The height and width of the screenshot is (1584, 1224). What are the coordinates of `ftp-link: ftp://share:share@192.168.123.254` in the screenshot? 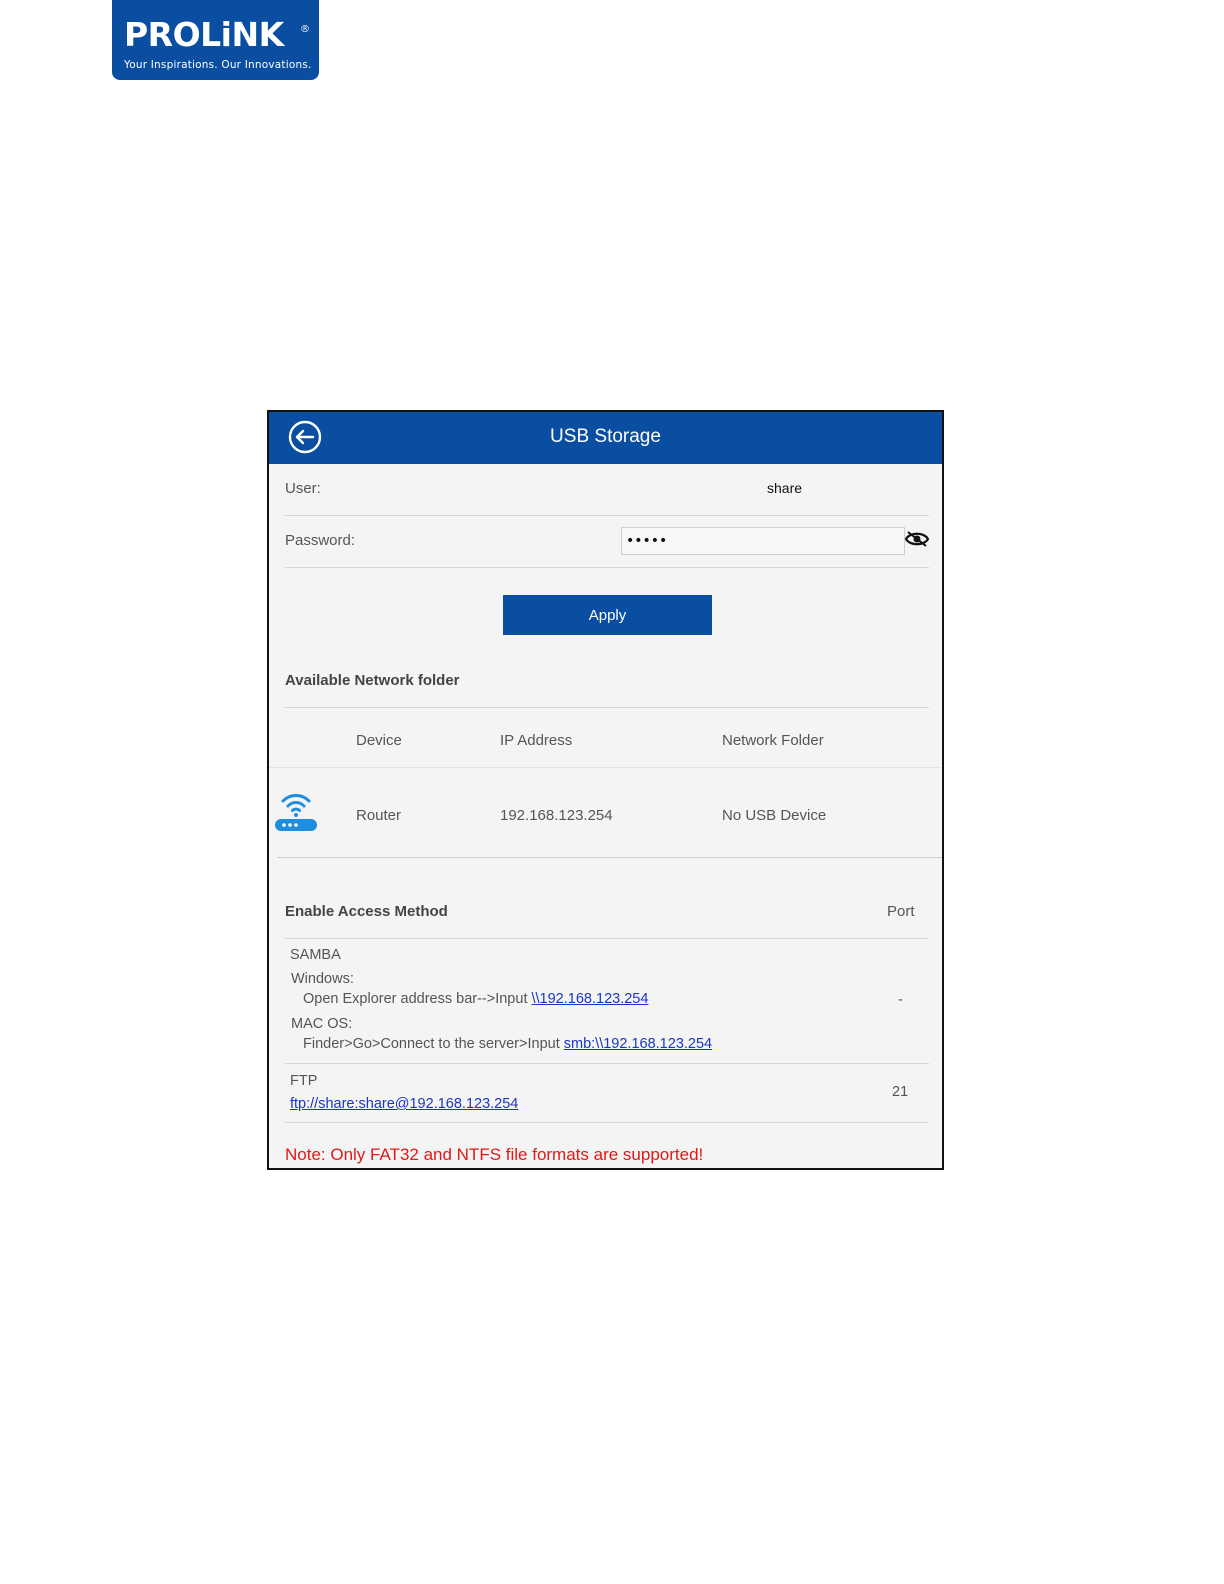 It's located at (404, 1104).